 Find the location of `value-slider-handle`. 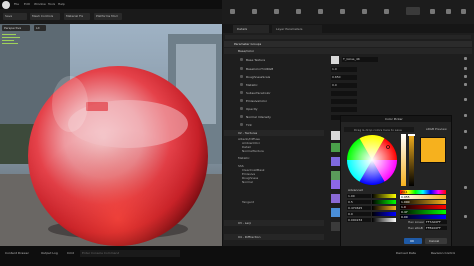

value-slider-handle is located at coordinates (411, 135).